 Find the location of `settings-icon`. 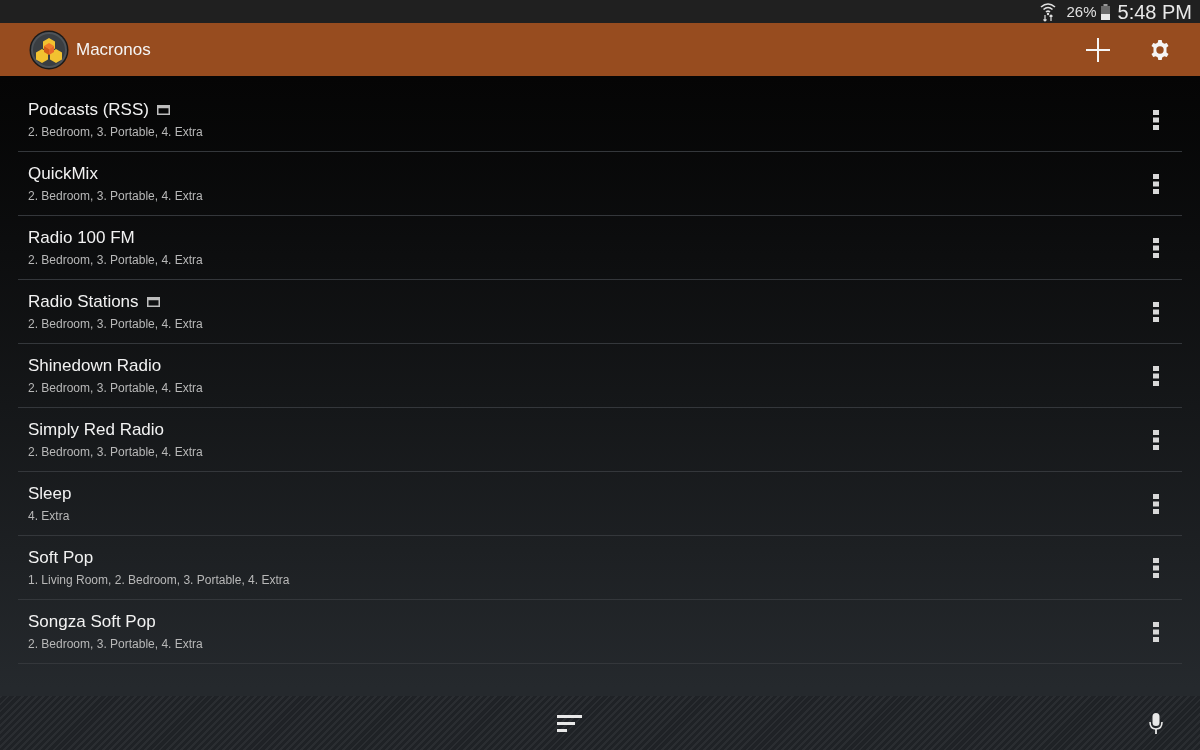

settings-icon is located at coordinates (1160, 49).